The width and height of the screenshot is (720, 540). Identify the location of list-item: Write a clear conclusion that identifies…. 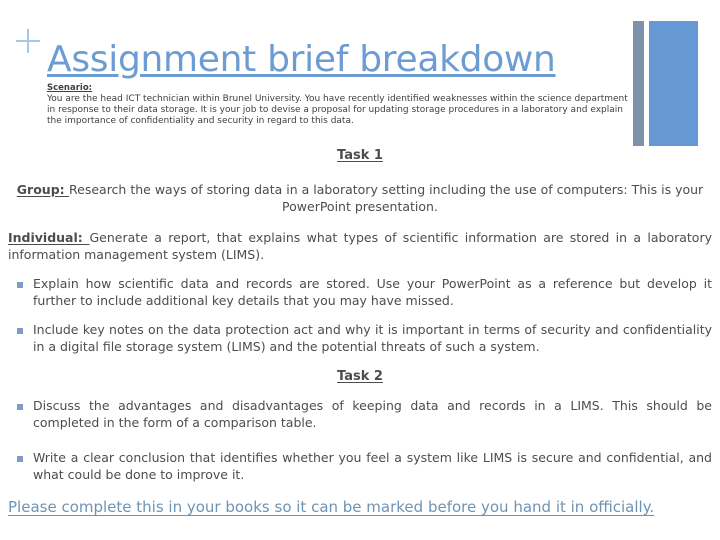
(360, 466).